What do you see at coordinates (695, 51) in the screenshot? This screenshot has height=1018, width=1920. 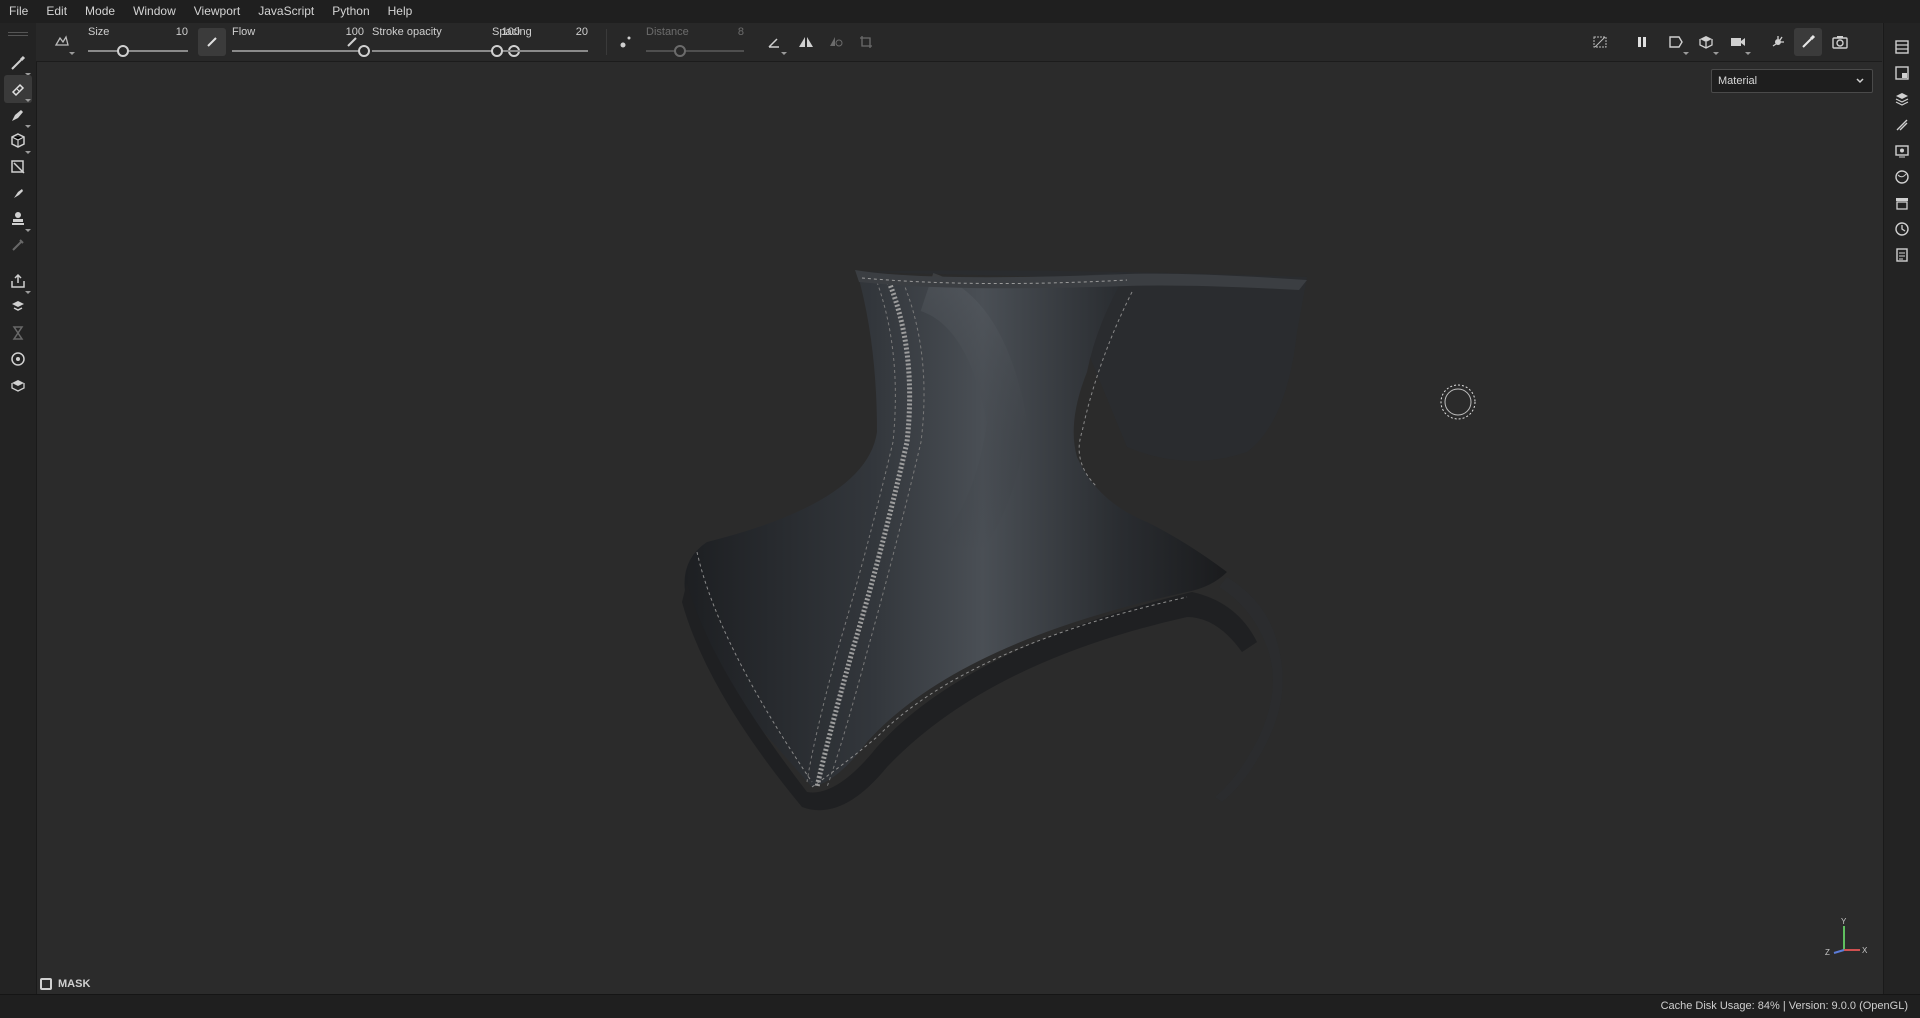 I see `distance-slider` at bounding box center [695, 51].